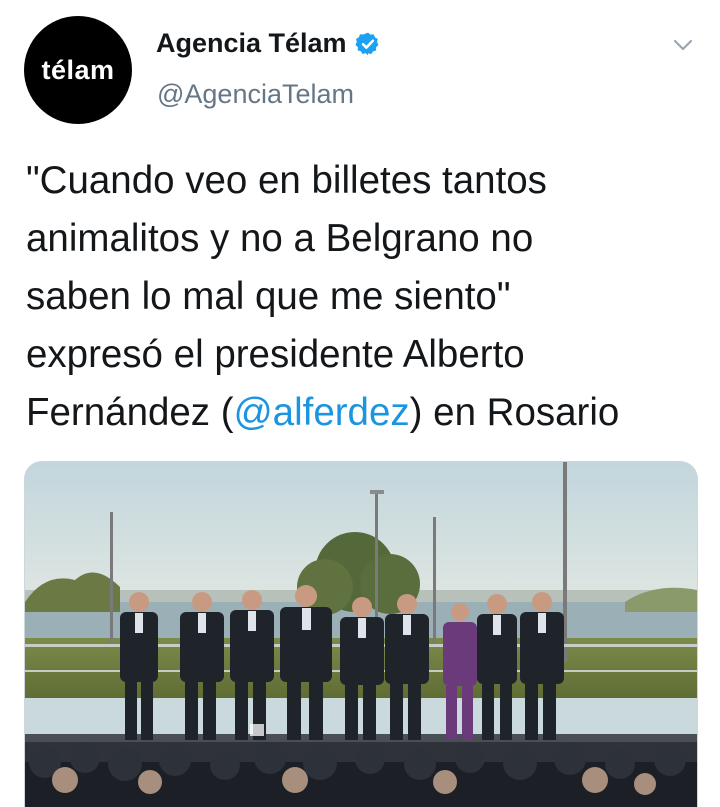 The height and width of the screenshot is (807, 720). I want to click on verified-badge-icon, so click(366, 43).